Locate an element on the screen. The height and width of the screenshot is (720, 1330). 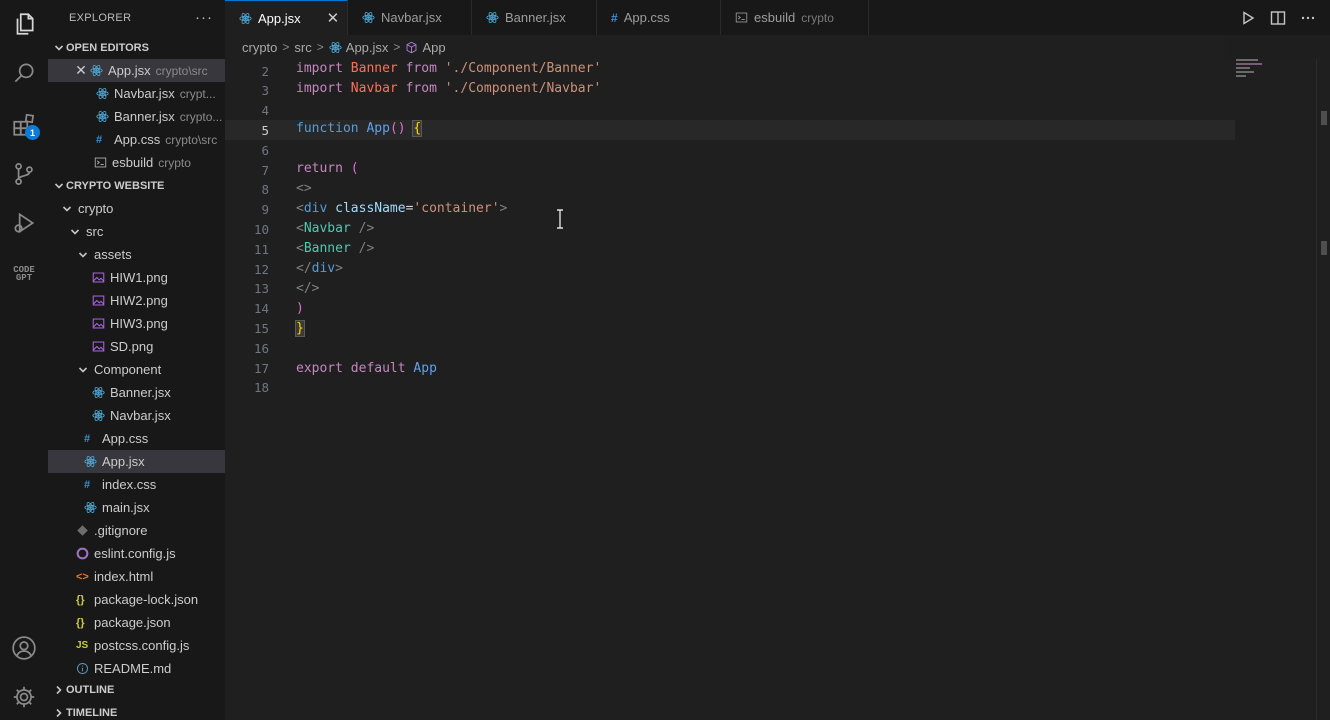
keyword-import: import is located at coordinates (319, 68).